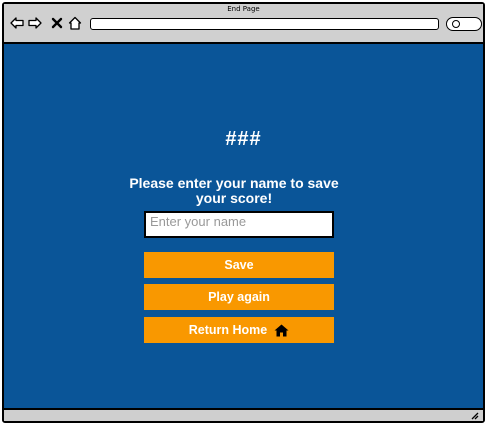  Describe the element at coordinates (228, 330) in the screenshot. I see `return-home-label: Return Home` at that location.